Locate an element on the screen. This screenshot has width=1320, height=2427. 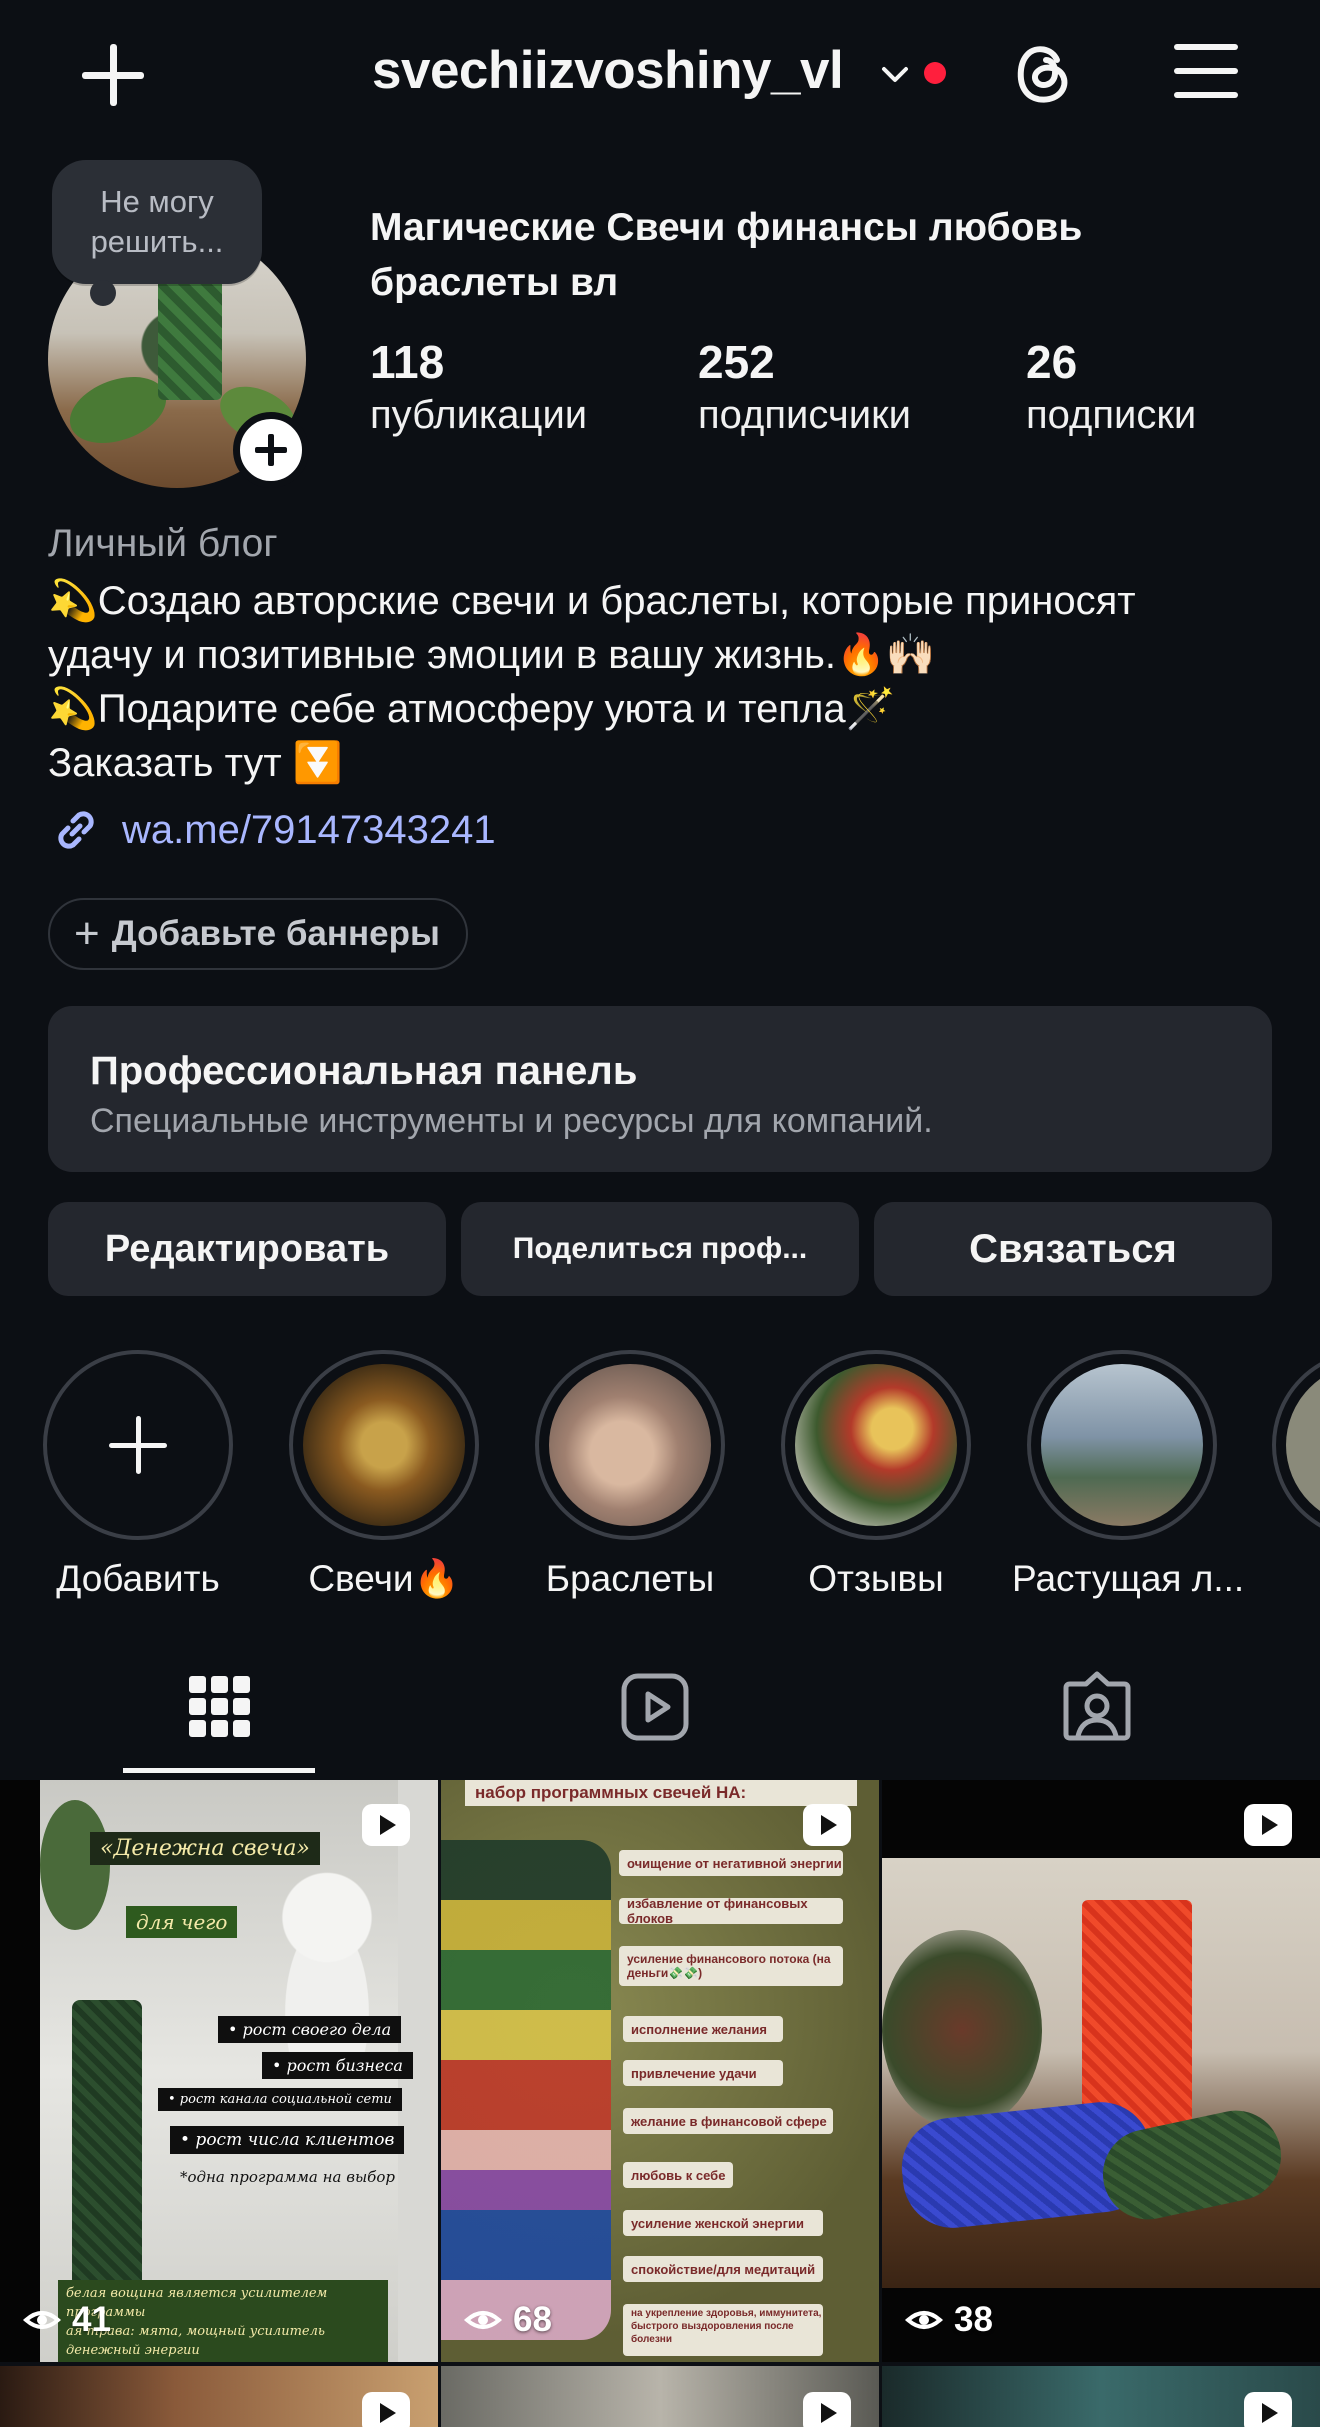
post-text: денежный энергии is located at coordinates (133, 2350).